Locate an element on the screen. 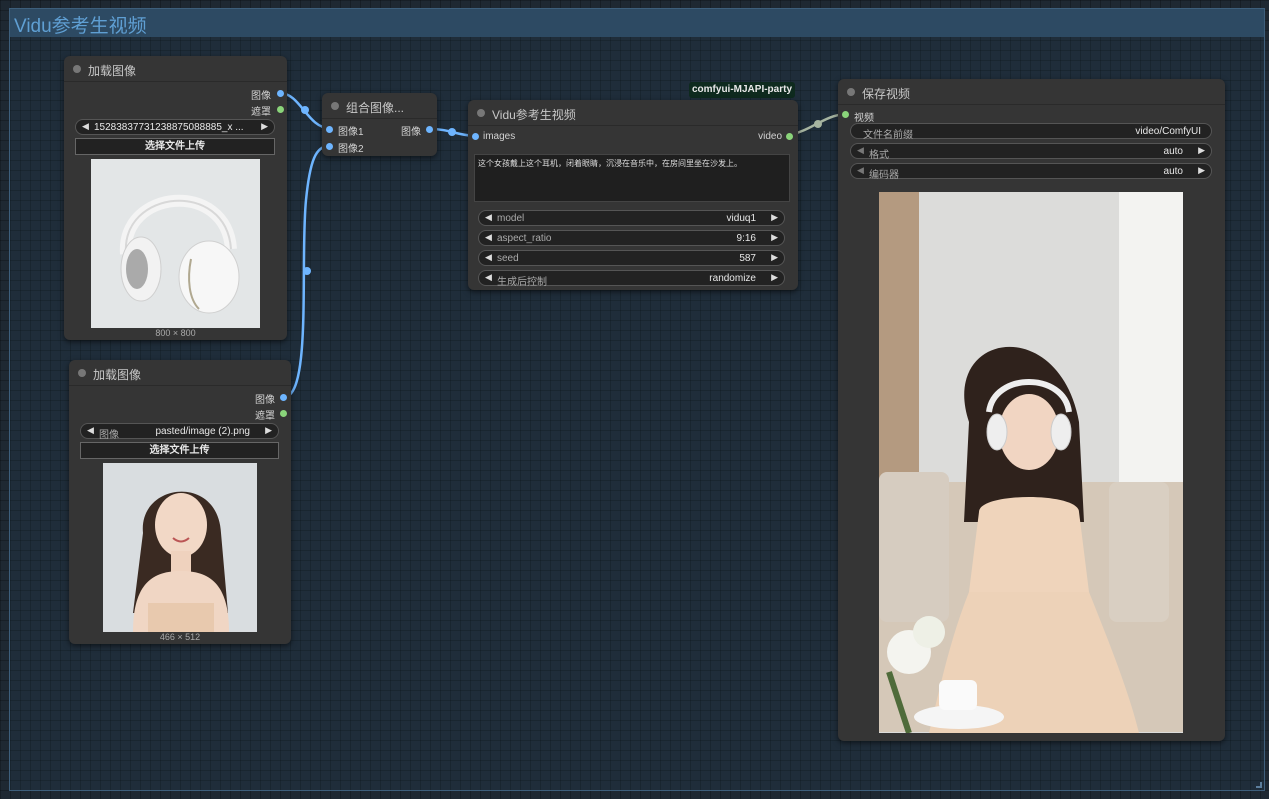 This screenshot has height=799, width=1269. headphones-image-preview is located at coordinates (175, 243).